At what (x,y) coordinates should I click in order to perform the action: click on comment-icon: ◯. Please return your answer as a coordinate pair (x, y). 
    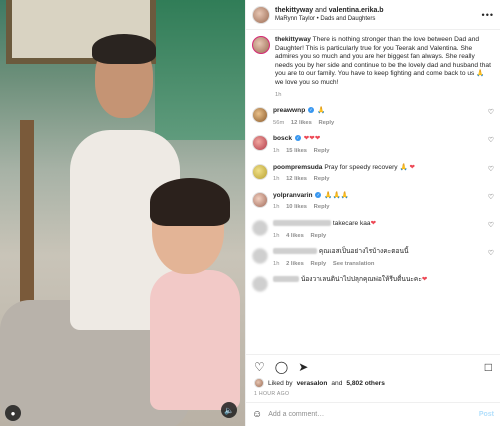
    Looking at the image, I should click on (281, 367).